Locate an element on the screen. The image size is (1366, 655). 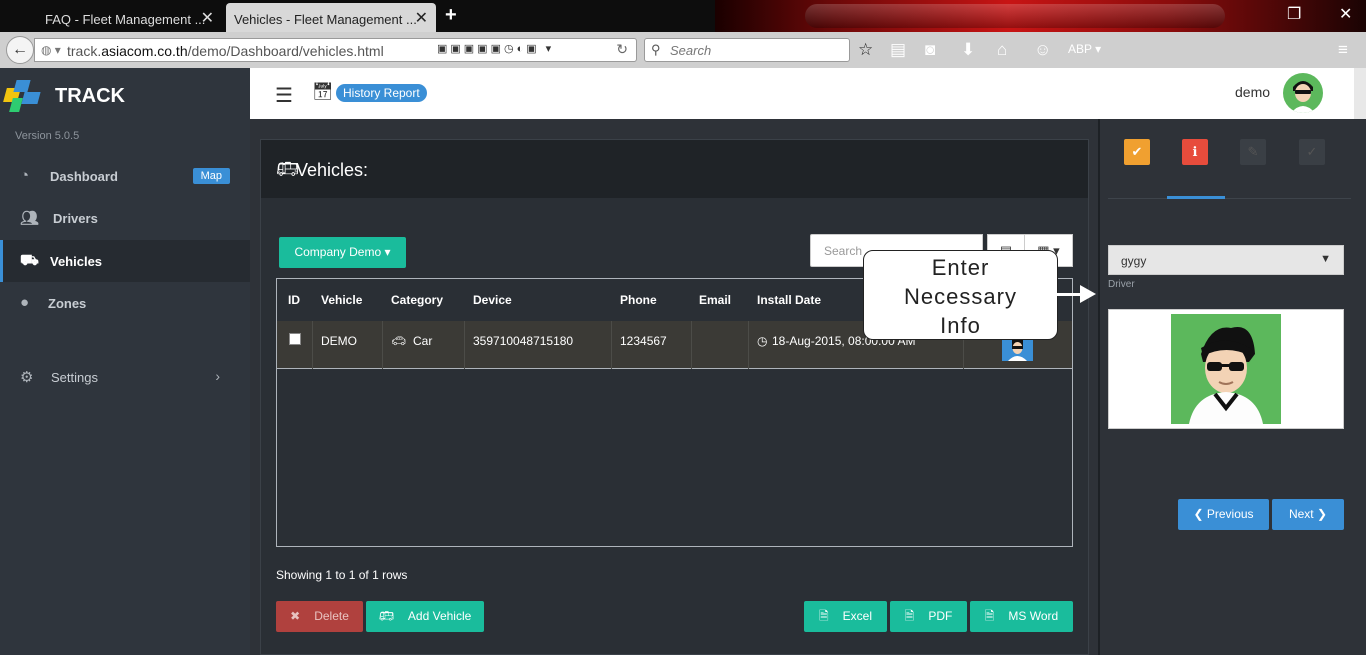
instruction-callout: Enter Necessary Info is located at coordinates (960, 295).